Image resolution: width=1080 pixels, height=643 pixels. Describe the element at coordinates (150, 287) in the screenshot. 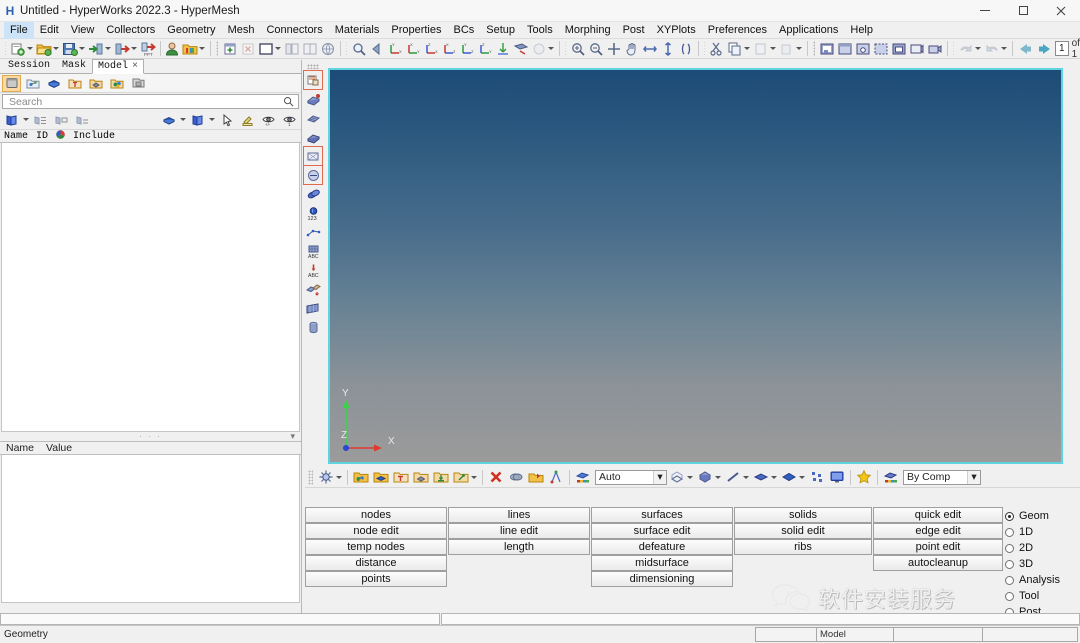

I see `model-tree` at that location.